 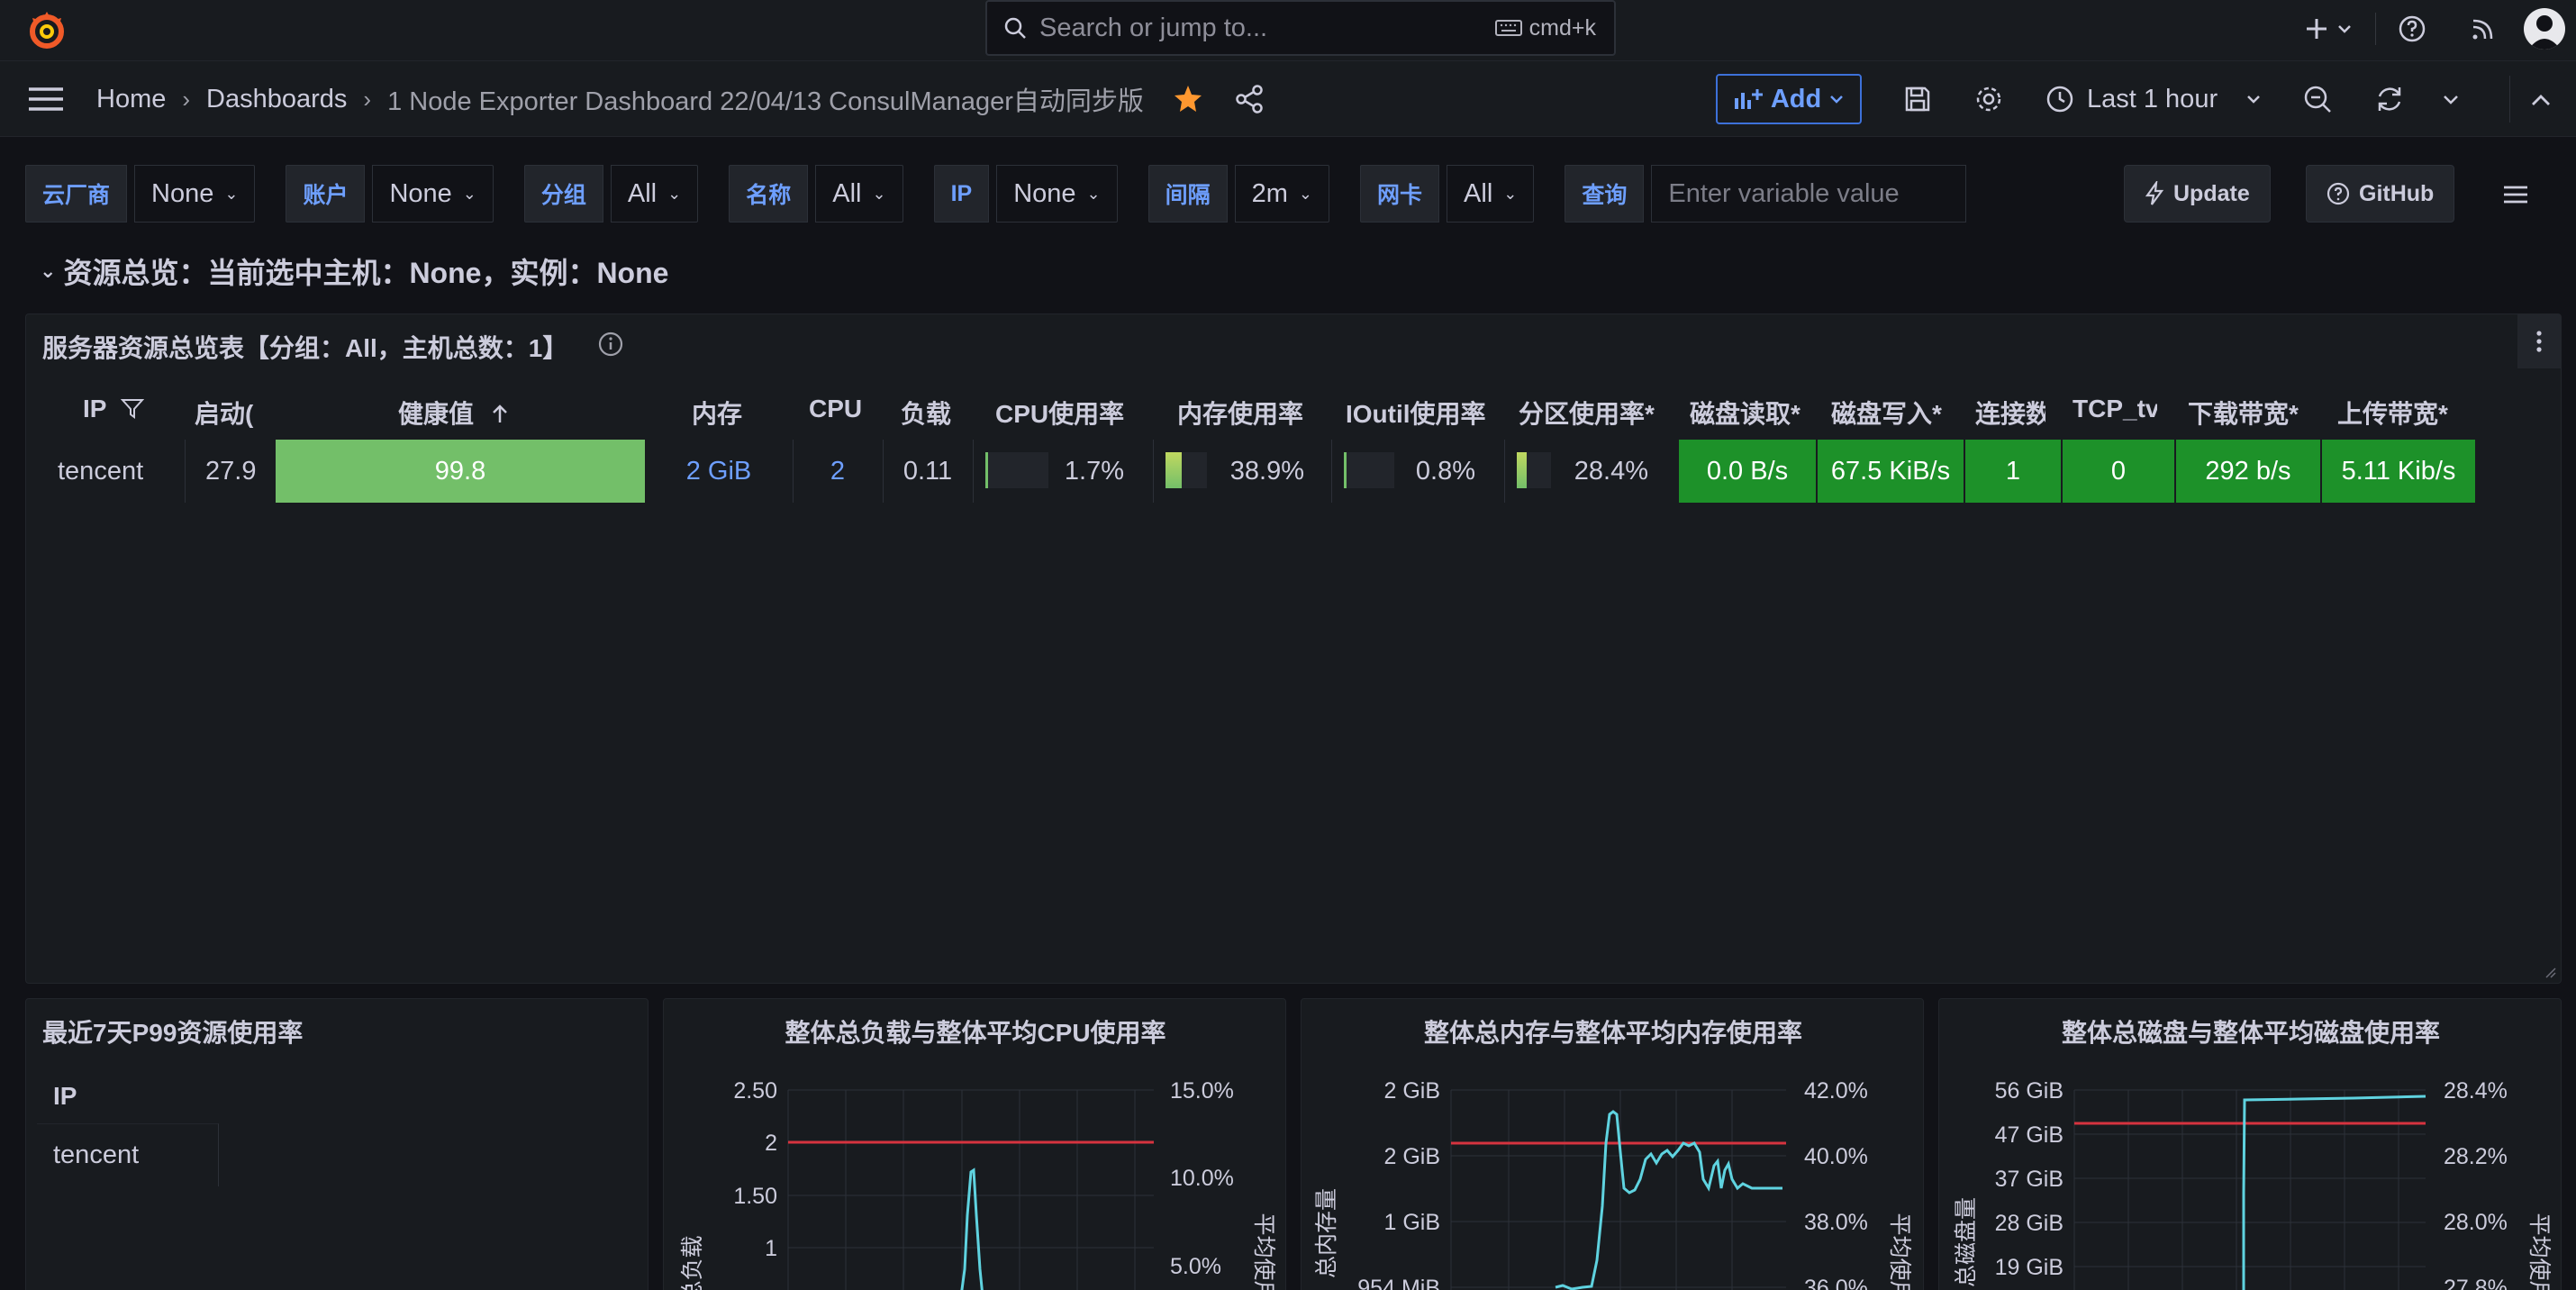 What do you see at coordinates (1967, 1242) in the screenshot?
I see `y-axis-label-left: 总磁盘量` at bounding box center [1967, 1242].